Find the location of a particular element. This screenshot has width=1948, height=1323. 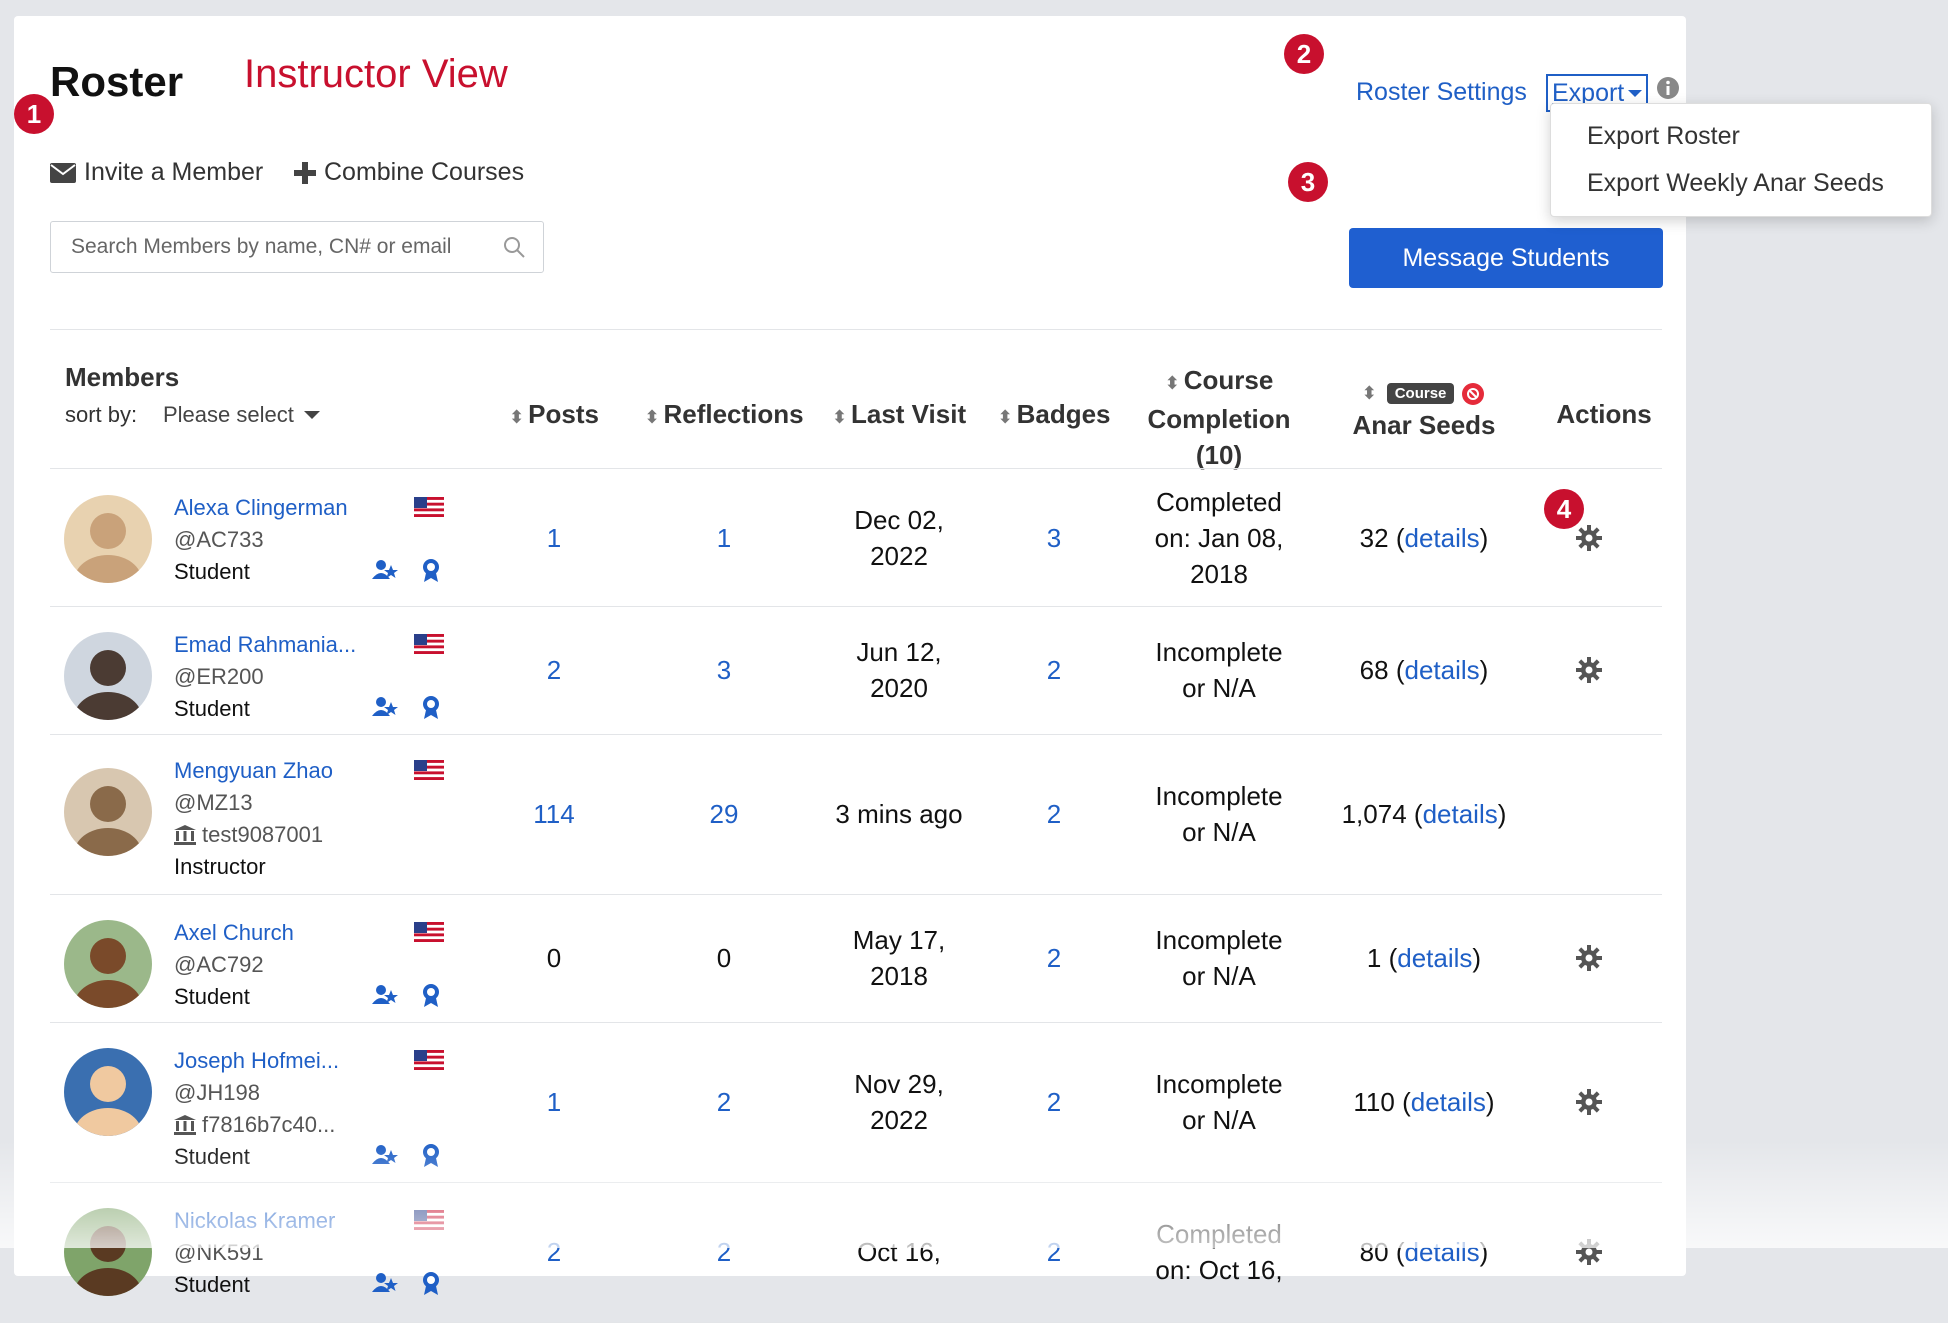

last-visit: Oct 16, is located at coordinates (899, 1252).